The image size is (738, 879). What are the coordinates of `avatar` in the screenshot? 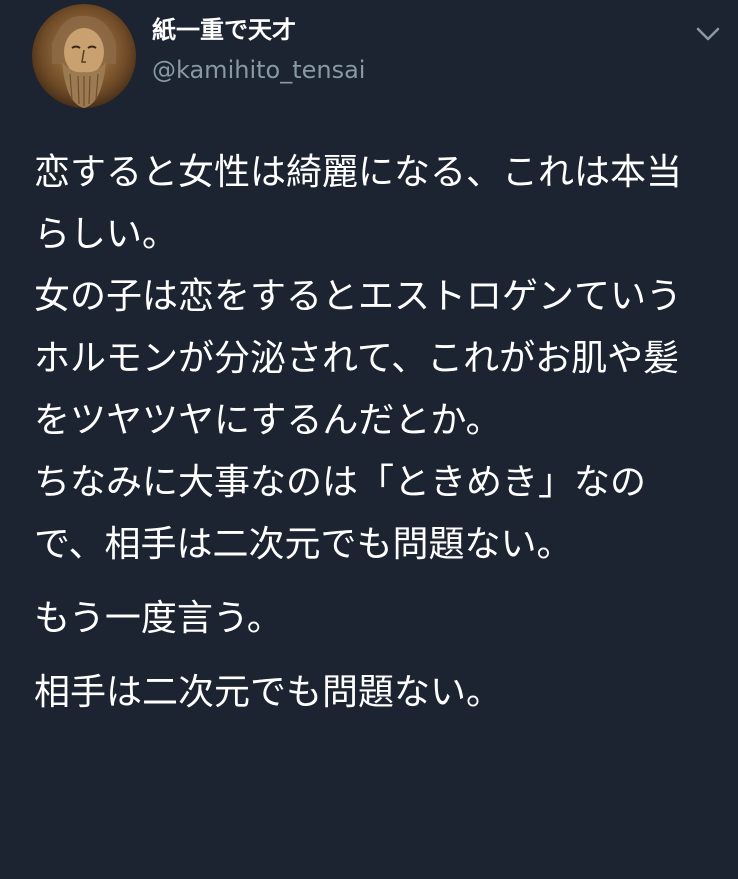 It's located at (84, 56).